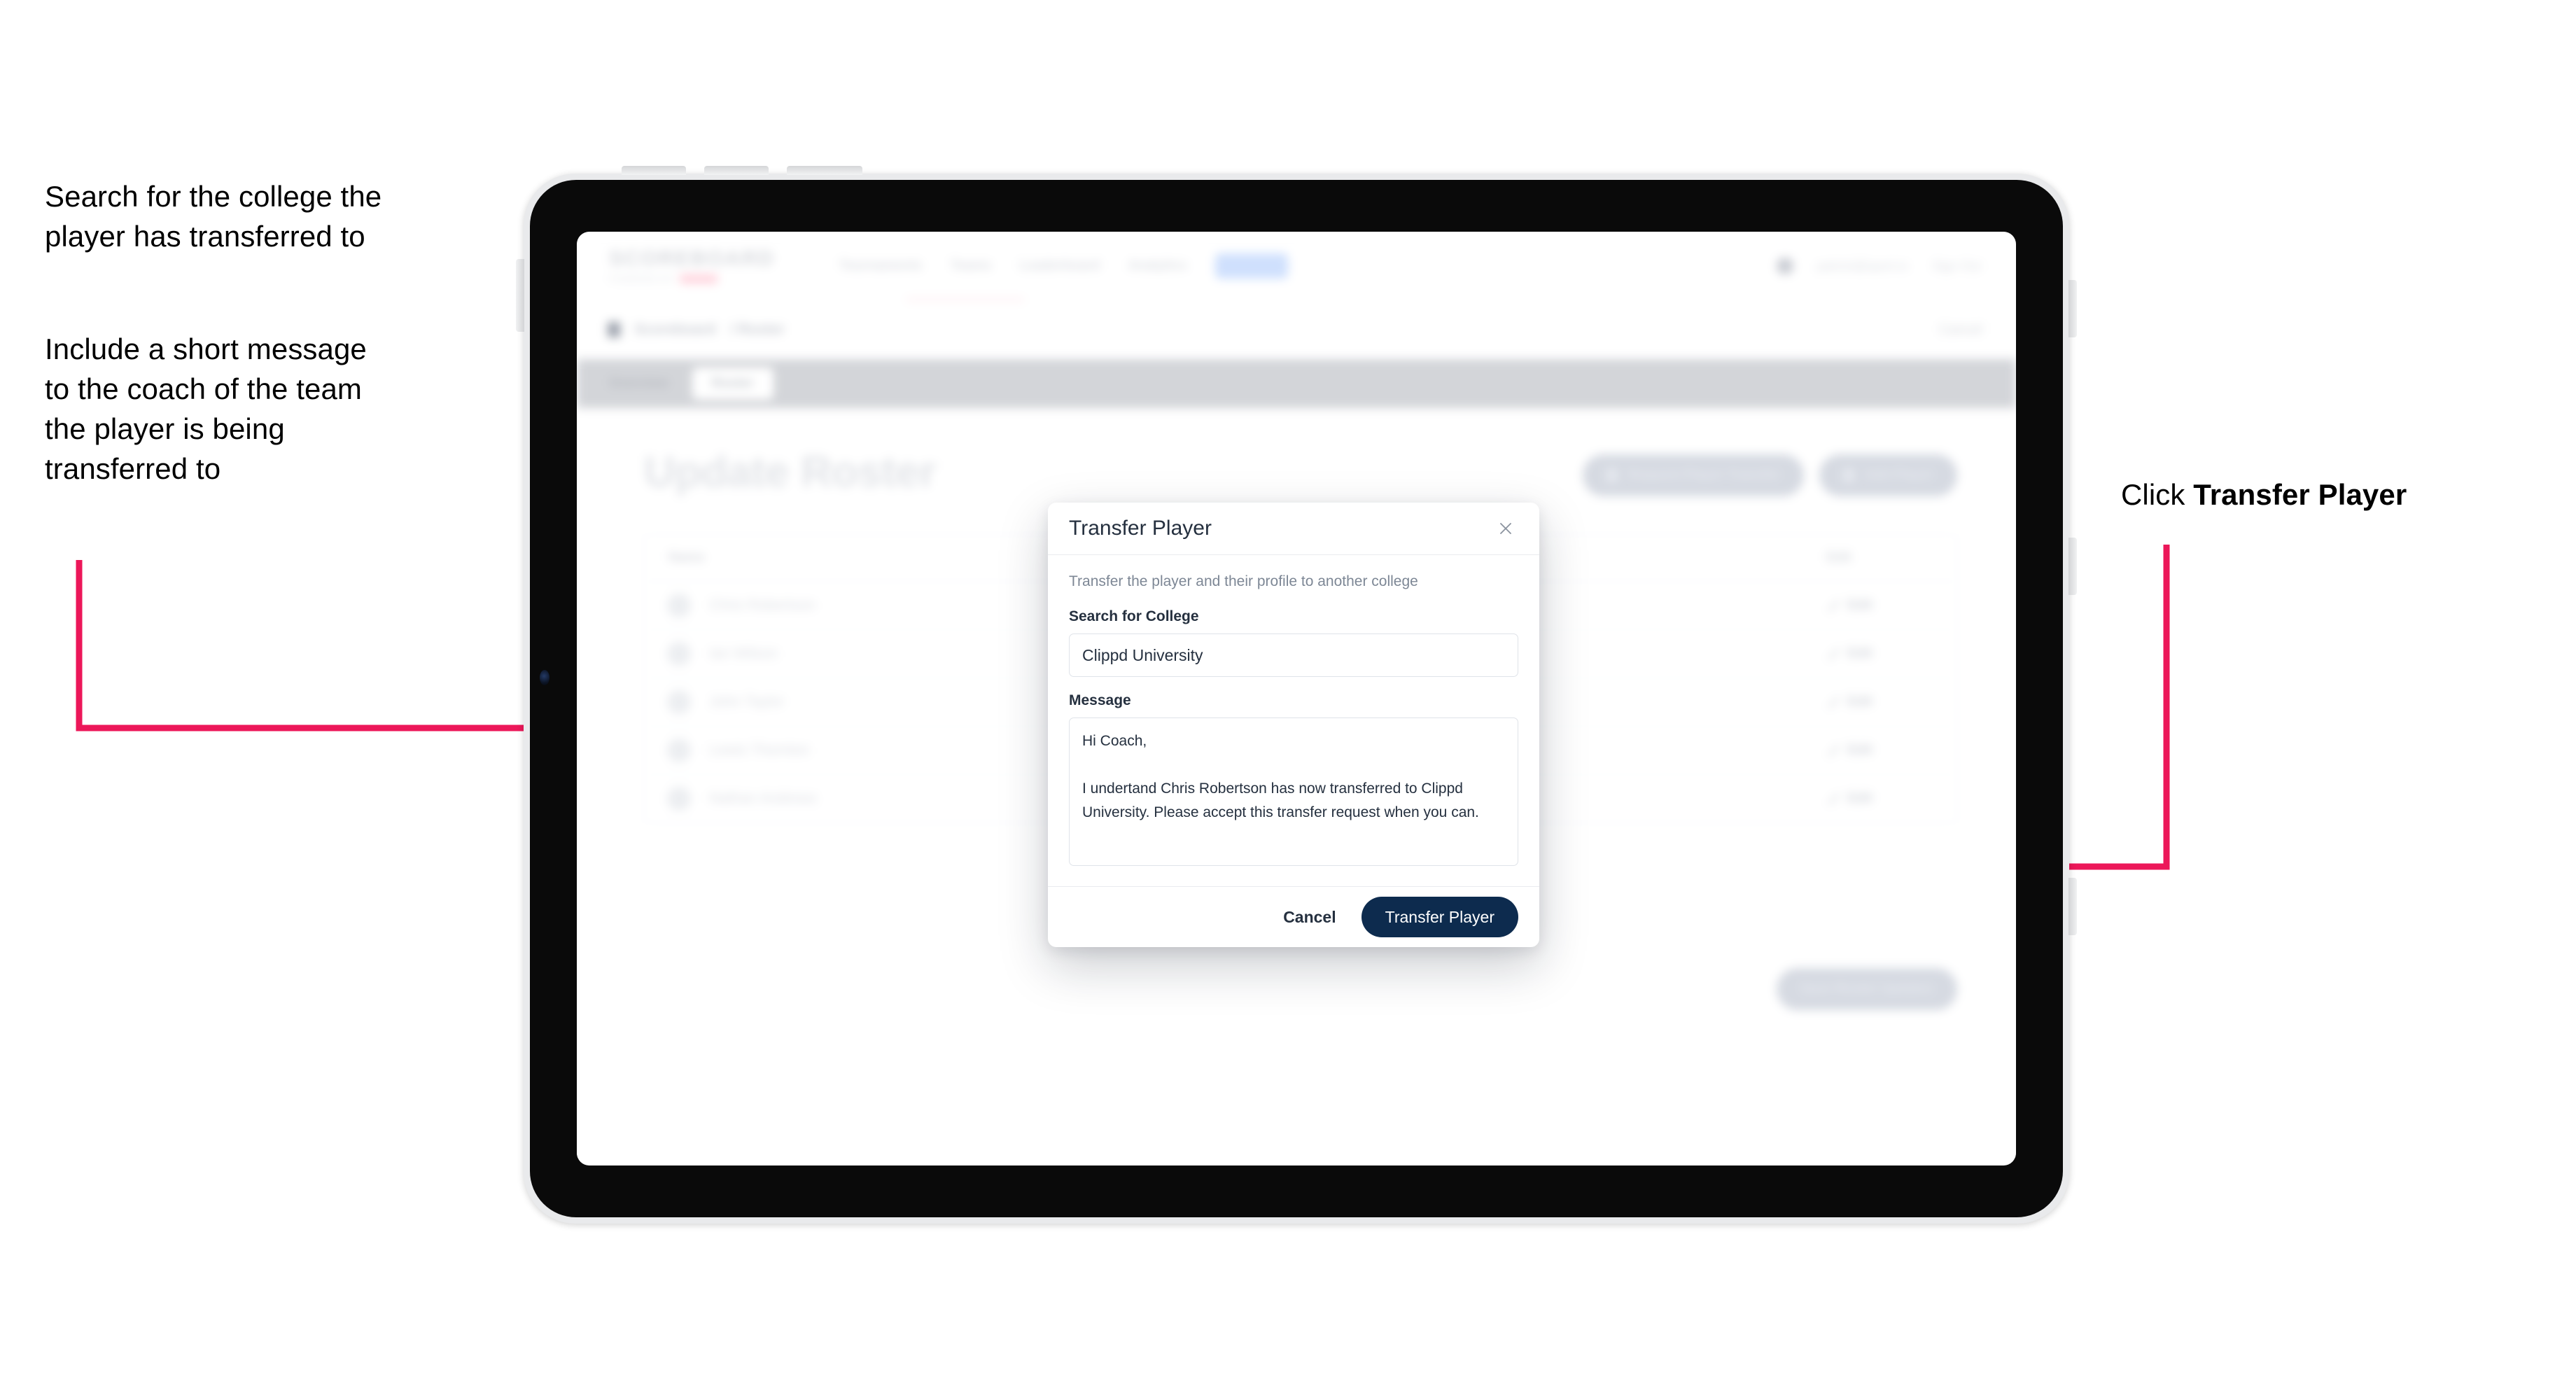 Image resolution: width=2576 pixels, height=1386 pixels. I want to click on page-title: Update Roster, so click(790, 472).